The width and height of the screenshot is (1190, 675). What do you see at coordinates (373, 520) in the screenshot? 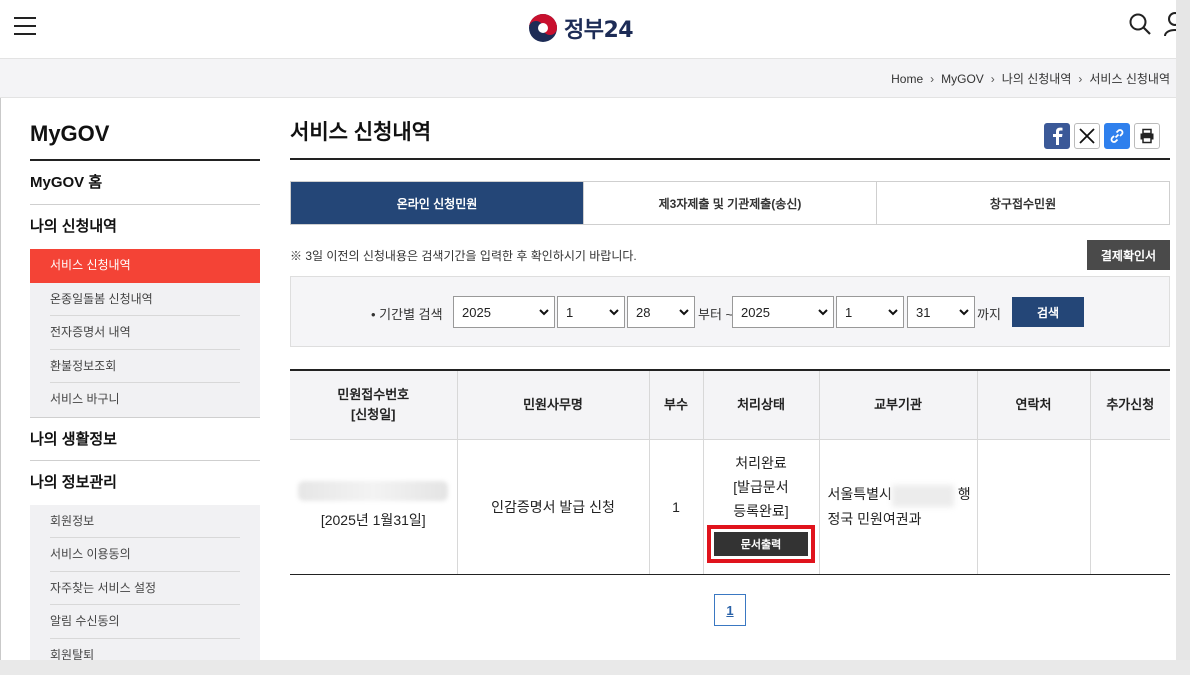
I see `cell-application-date: [2025년 1월31일]` at bounding box center [373, 520].